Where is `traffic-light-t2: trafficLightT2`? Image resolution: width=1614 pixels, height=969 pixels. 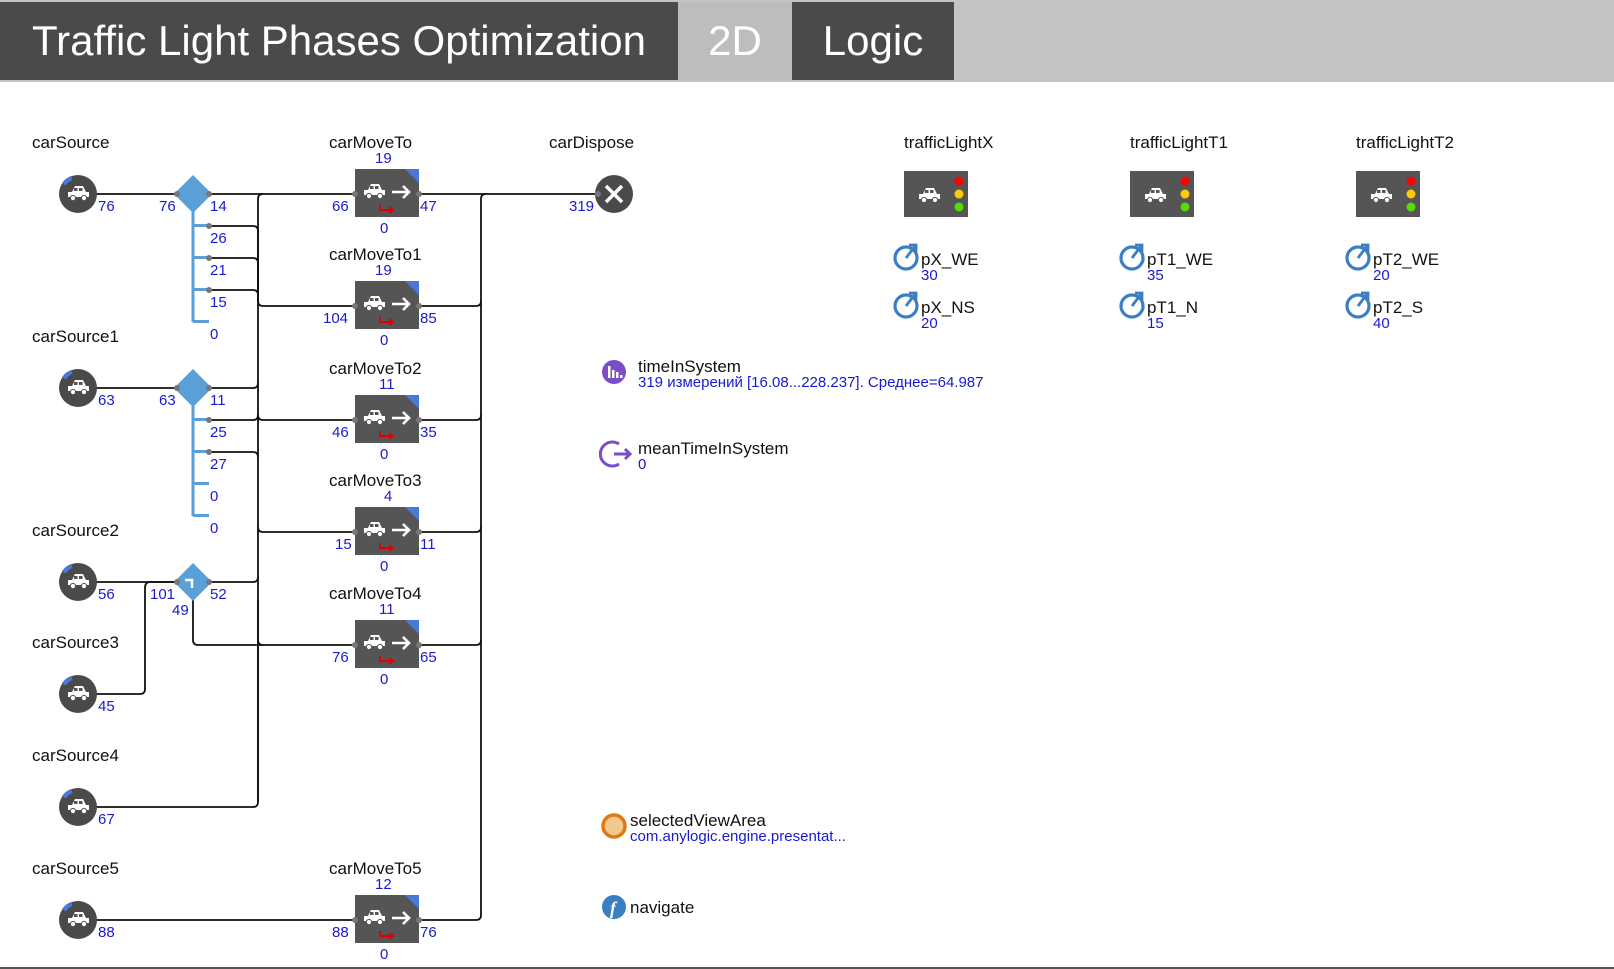 traffic-light-t2: trafficLightT2 is located at coordinates (1405, 175).